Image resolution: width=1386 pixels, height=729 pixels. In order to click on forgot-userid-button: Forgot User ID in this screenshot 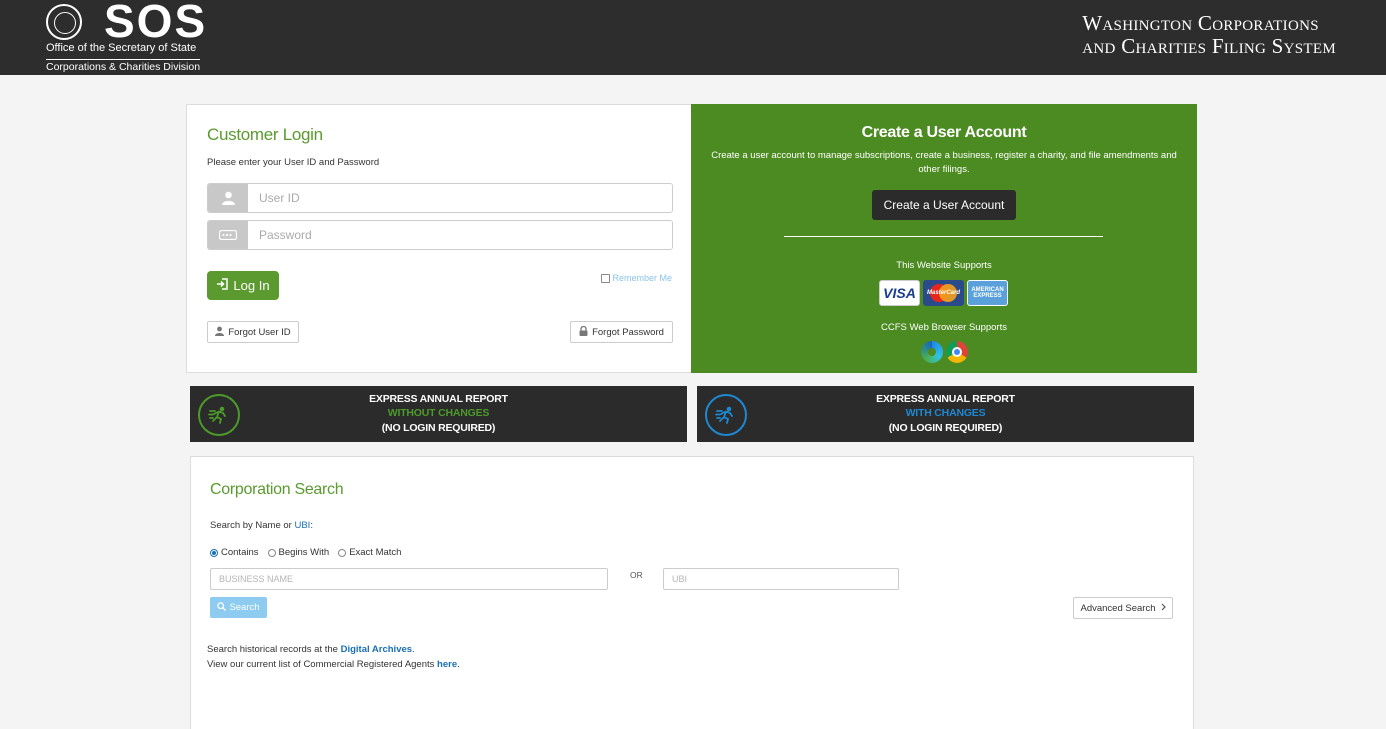, I will do `click(253, 332)`.